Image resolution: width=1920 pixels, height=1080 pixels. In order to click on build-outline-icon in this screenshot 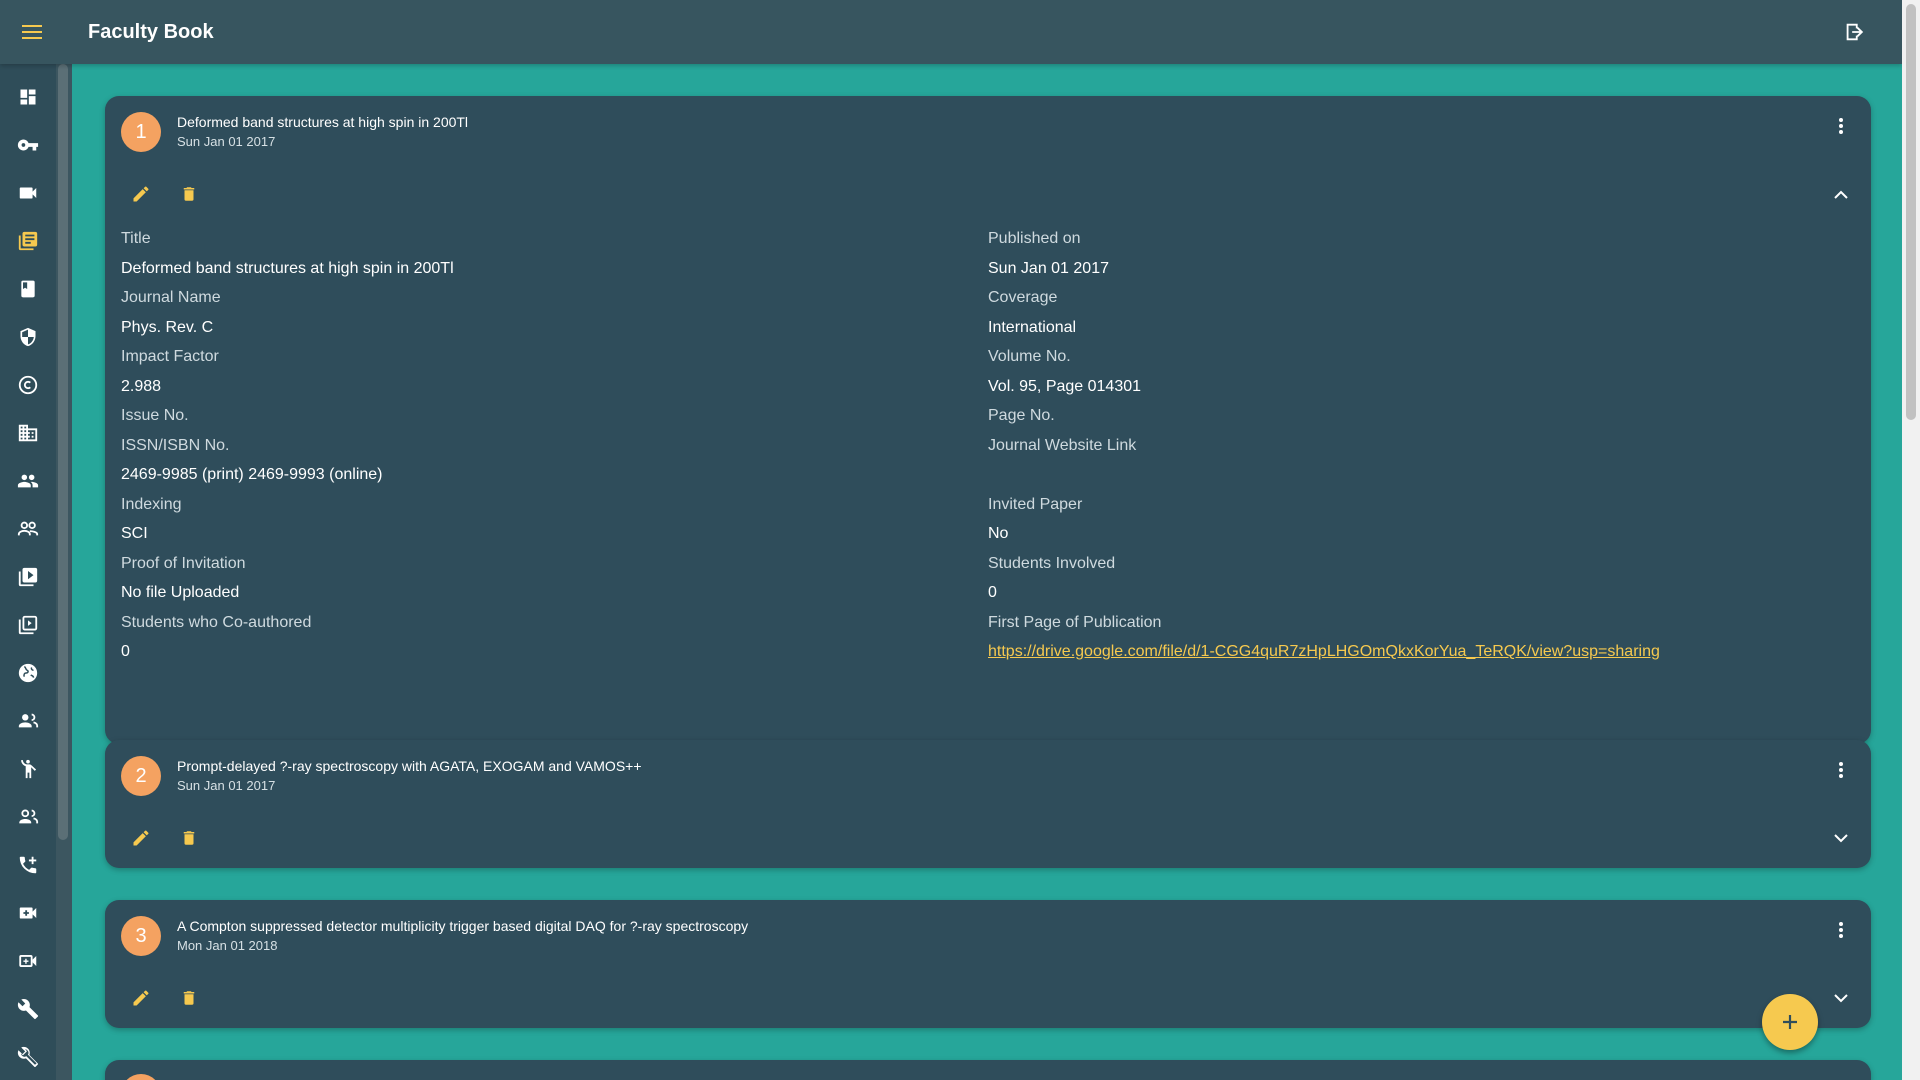, I will do `click(27, 1056)`.